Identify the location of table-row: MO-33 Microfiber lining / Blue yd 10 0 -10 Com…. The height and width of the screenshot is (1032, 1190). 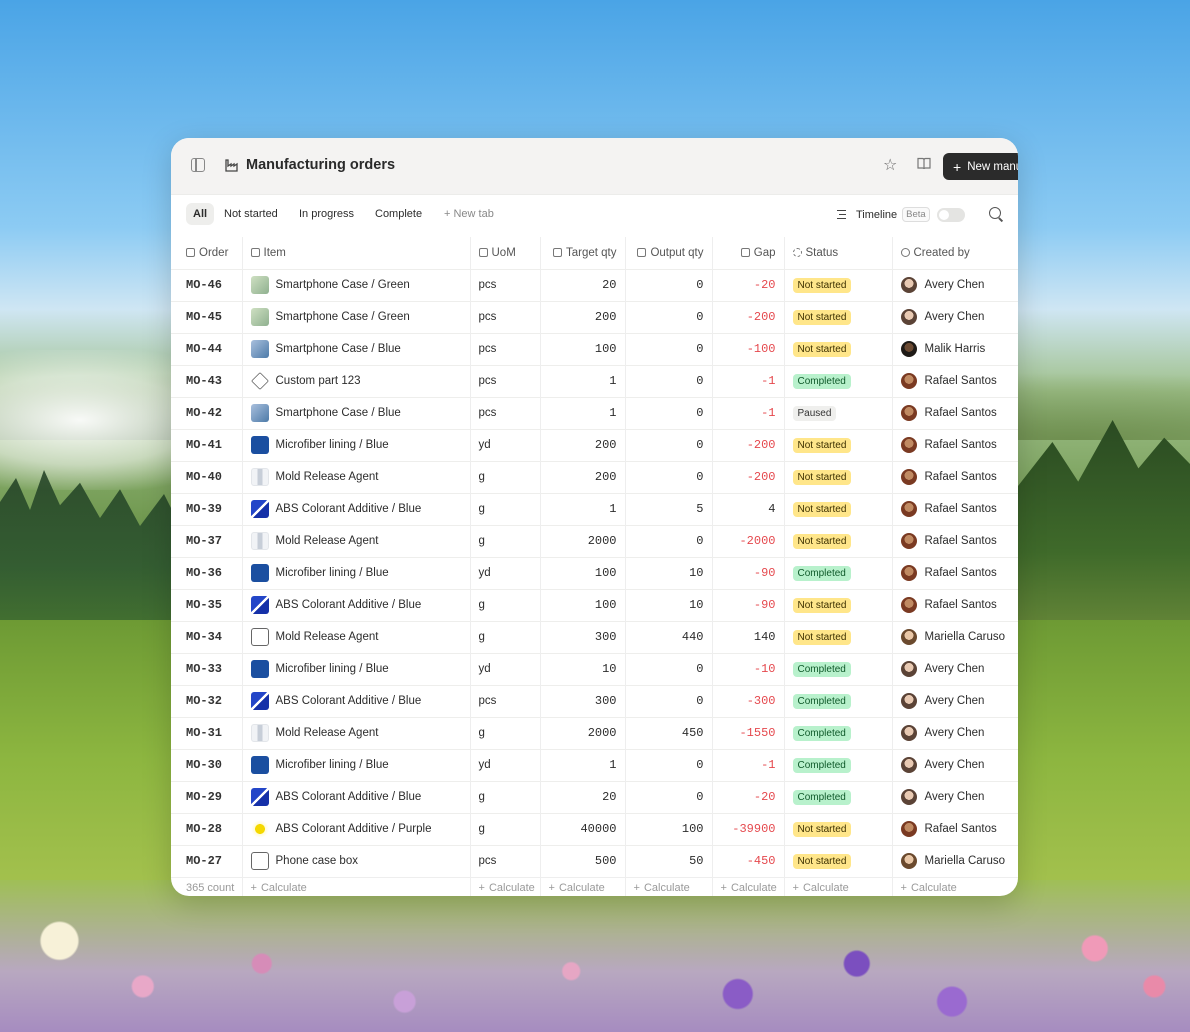
(594, 668).